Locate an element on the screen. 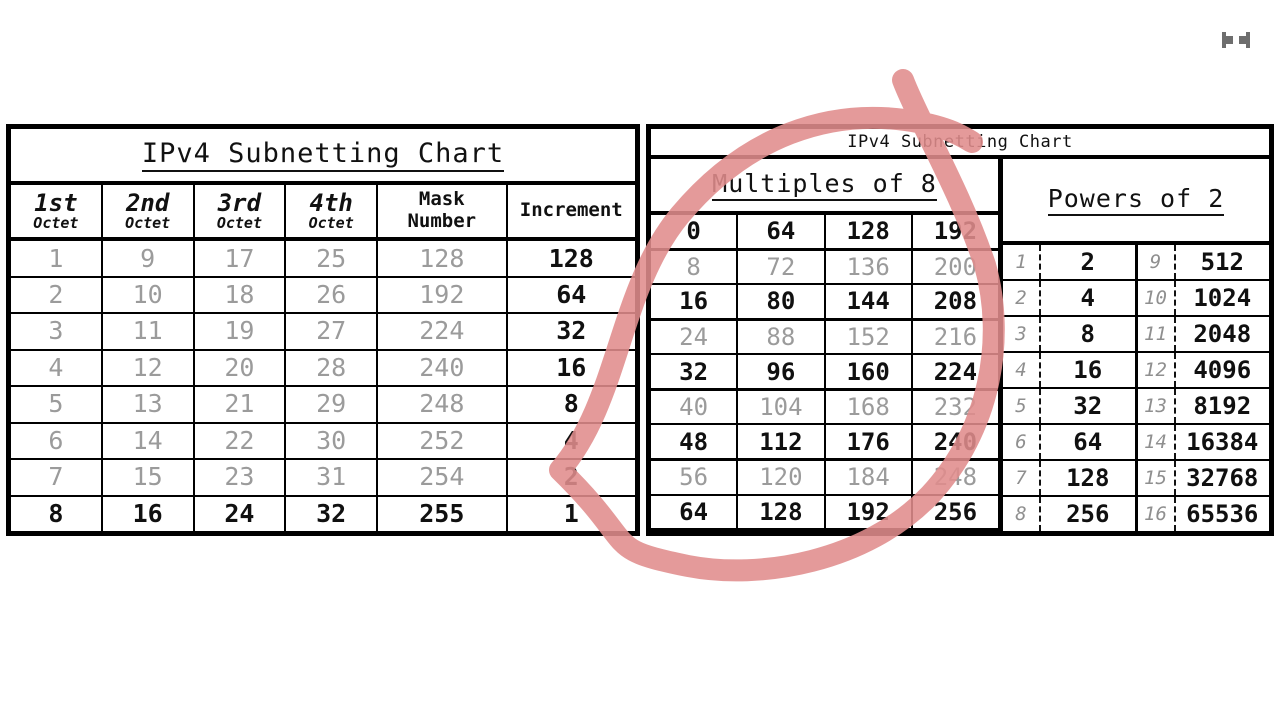 This screenshot has width=1280, height=720. table-cell: 27 is located at coordinates (332, 331).